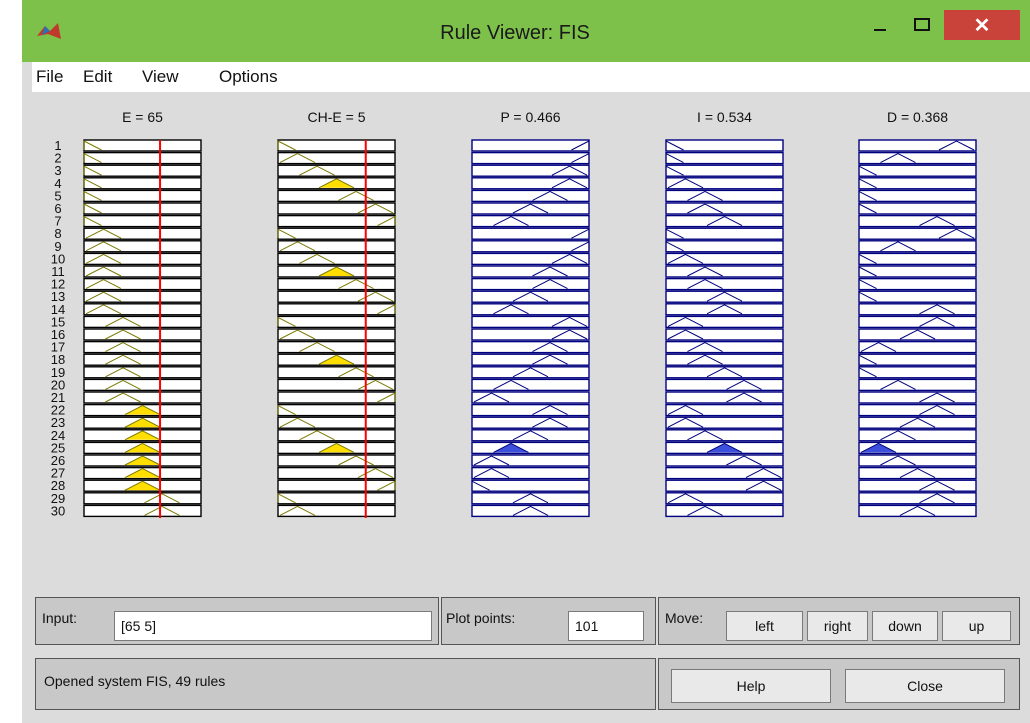 The image size is (1030, 723). Describe the element at coordinates (337, 117) in the screenshot. I see `column-label: CH-E = 5` at that location.